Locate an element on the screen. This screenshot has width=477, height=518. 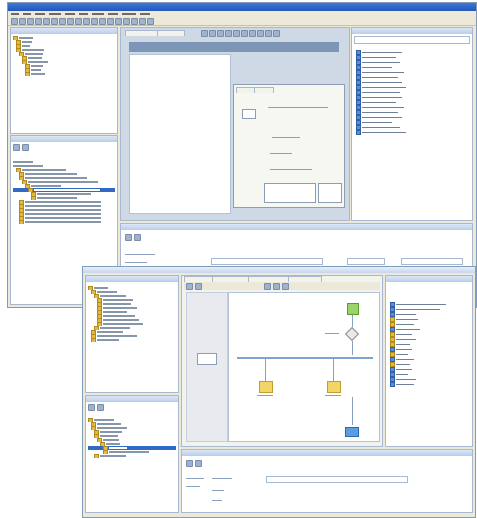
back-toolbar is located at coordinates (242, 21).